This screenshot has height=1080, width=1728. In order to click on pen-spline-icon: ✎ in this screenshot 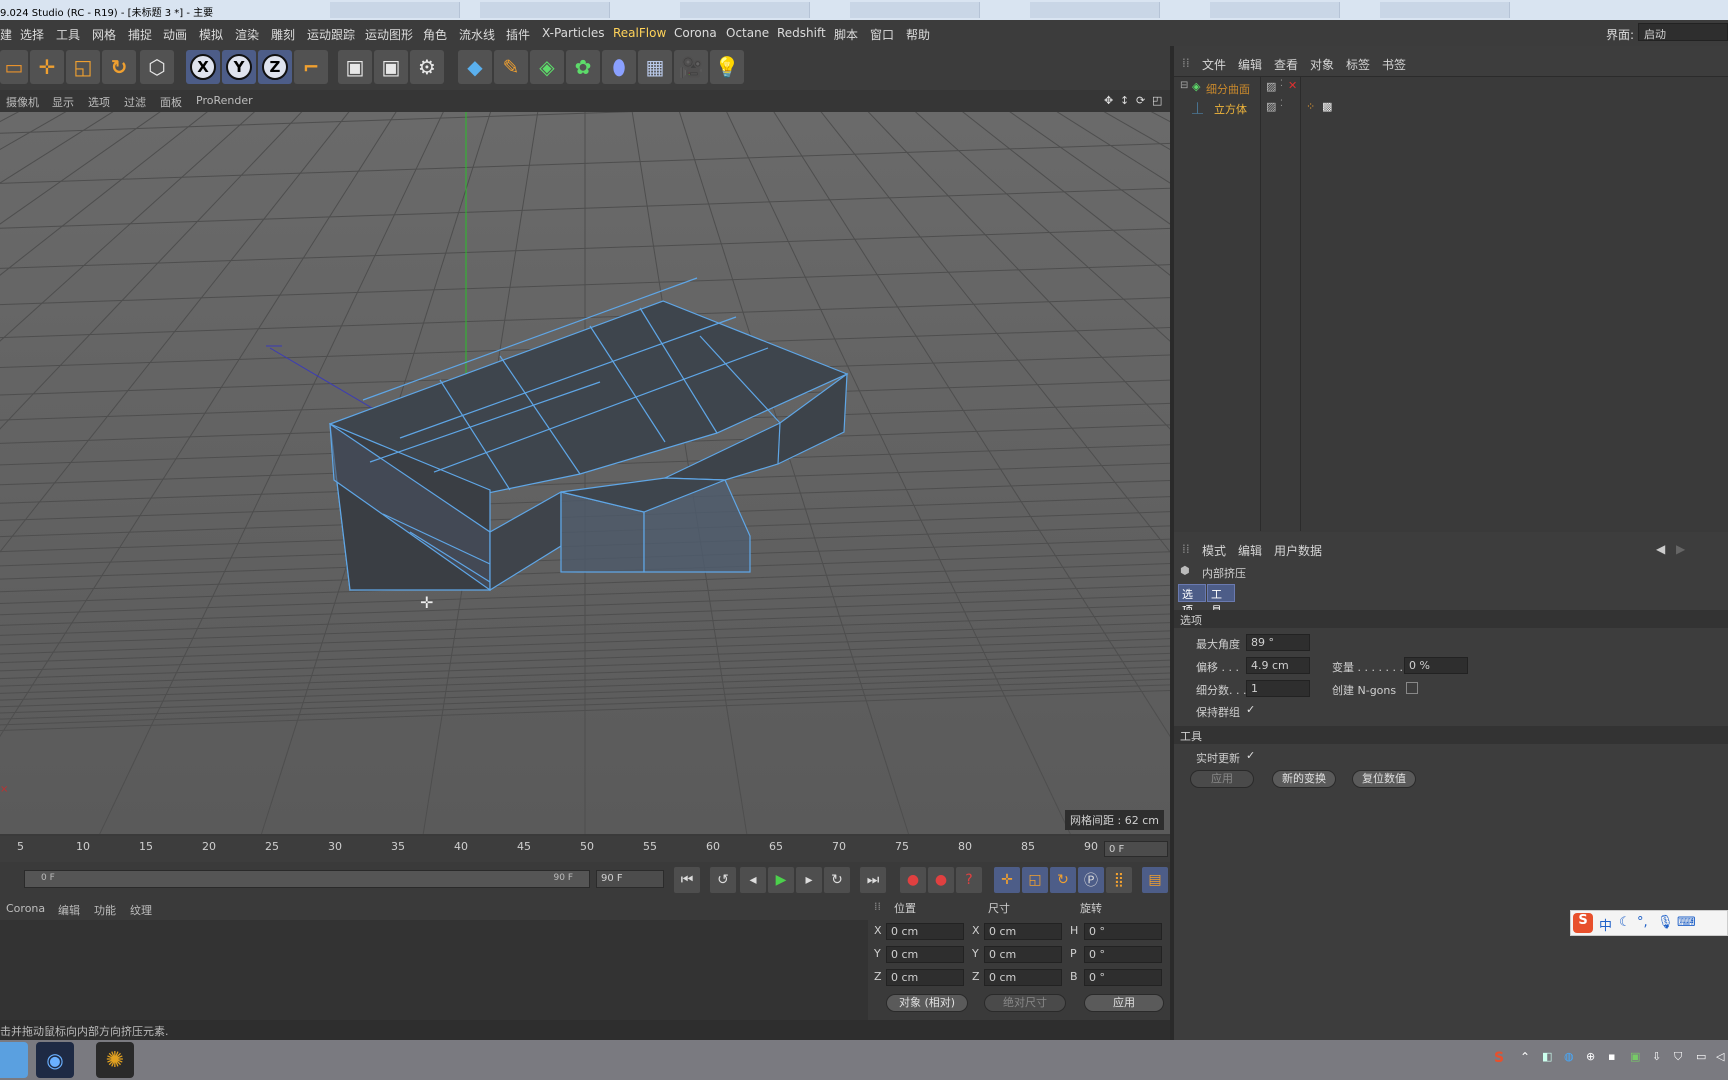, I will do `click(511, 67)`.